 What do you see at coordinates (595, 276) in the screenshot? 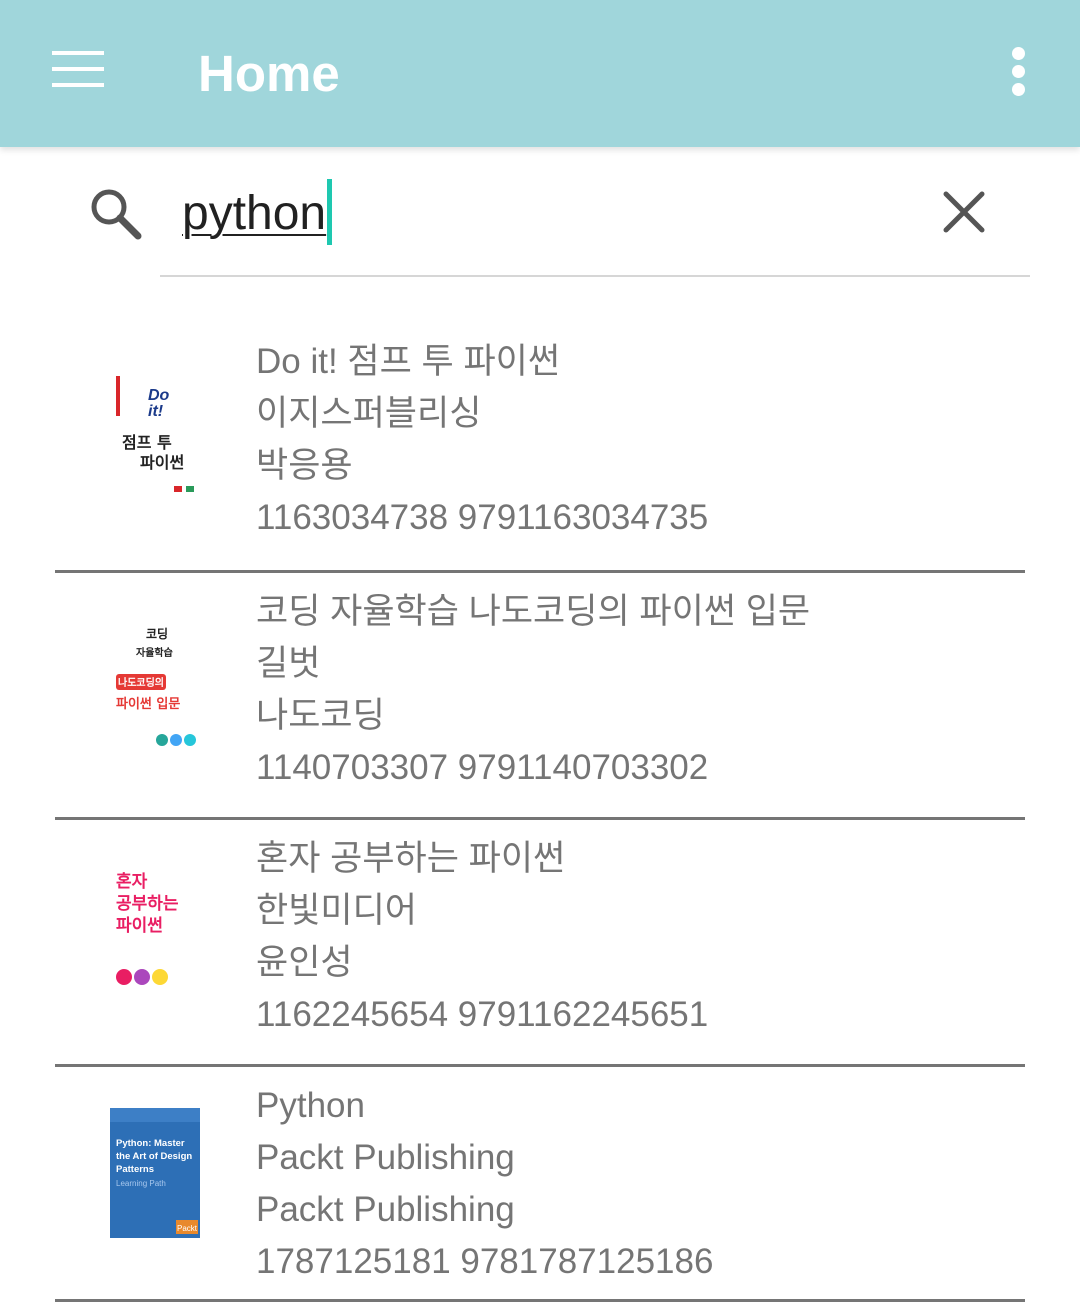
I see `search-underline` at bounding box center [595, 276].